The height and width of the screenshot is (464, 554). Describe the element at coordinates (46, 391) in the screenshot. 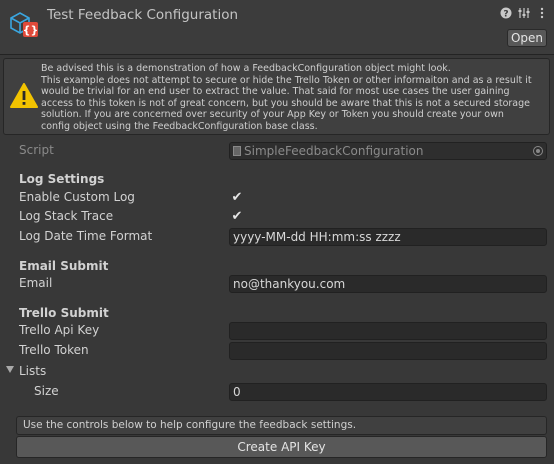

I see `size-label: Size` at that location.